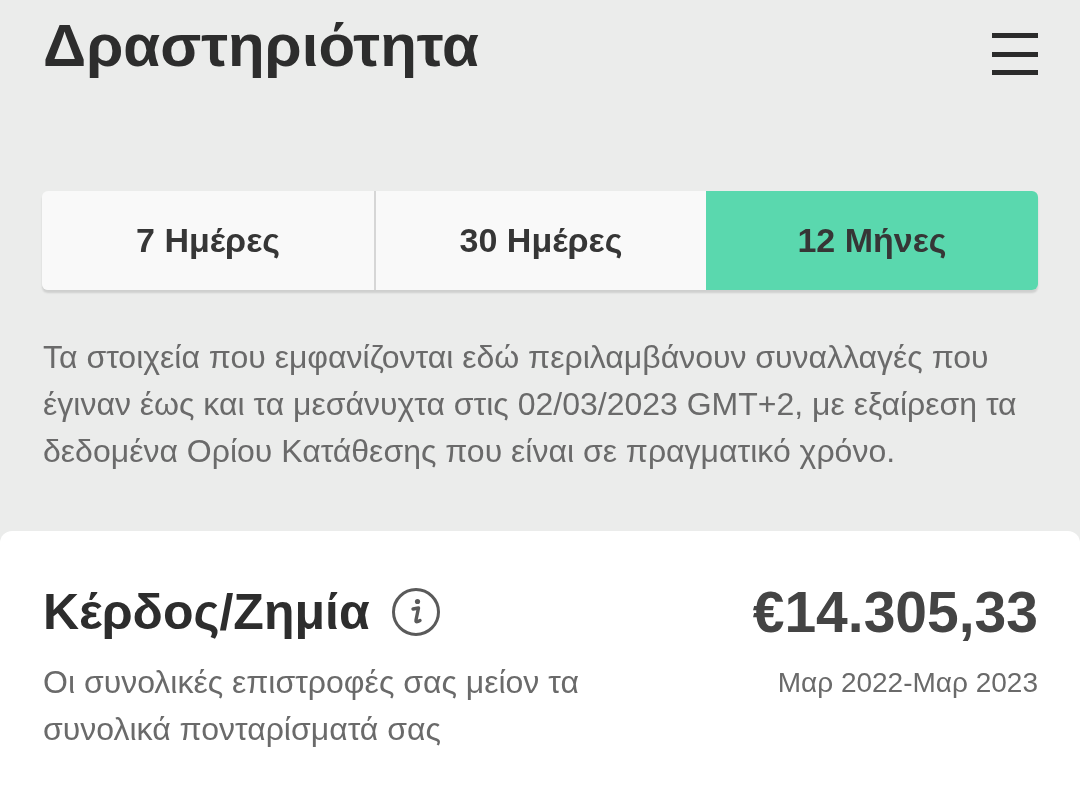 Image resolution: width=1080 pixels, height=811 pixels. I want to click on period-tab: 12 Μήνες, so click(872, 240).